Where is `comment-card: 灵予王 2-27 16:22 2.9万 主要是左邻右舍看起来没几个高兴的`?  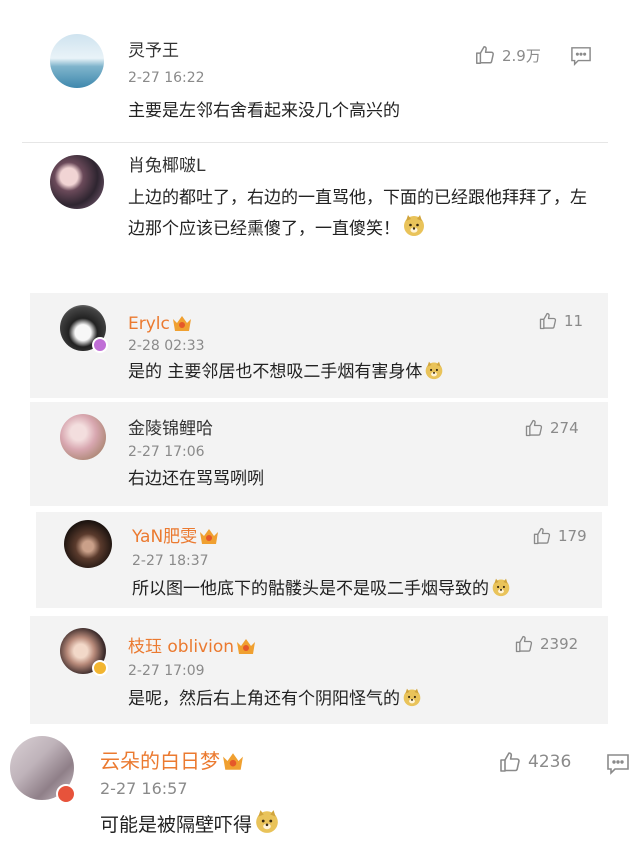
comment-card: 灵予王 2-27 16:22 2.9万 主要是左邻右舍看起来没几个高兴的 is located at coordinates (315, 82).